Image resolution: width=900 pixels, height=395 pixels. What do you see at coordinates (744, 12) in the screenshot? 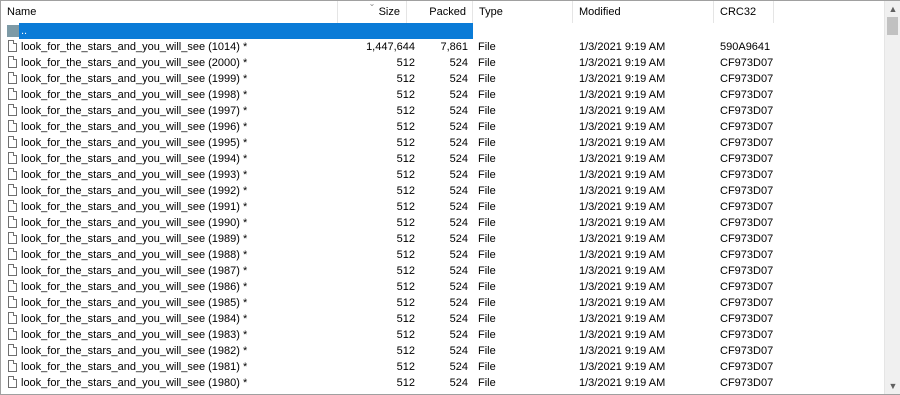
I see `column-crc-header: CRC32` at bounding box center [744, 12].